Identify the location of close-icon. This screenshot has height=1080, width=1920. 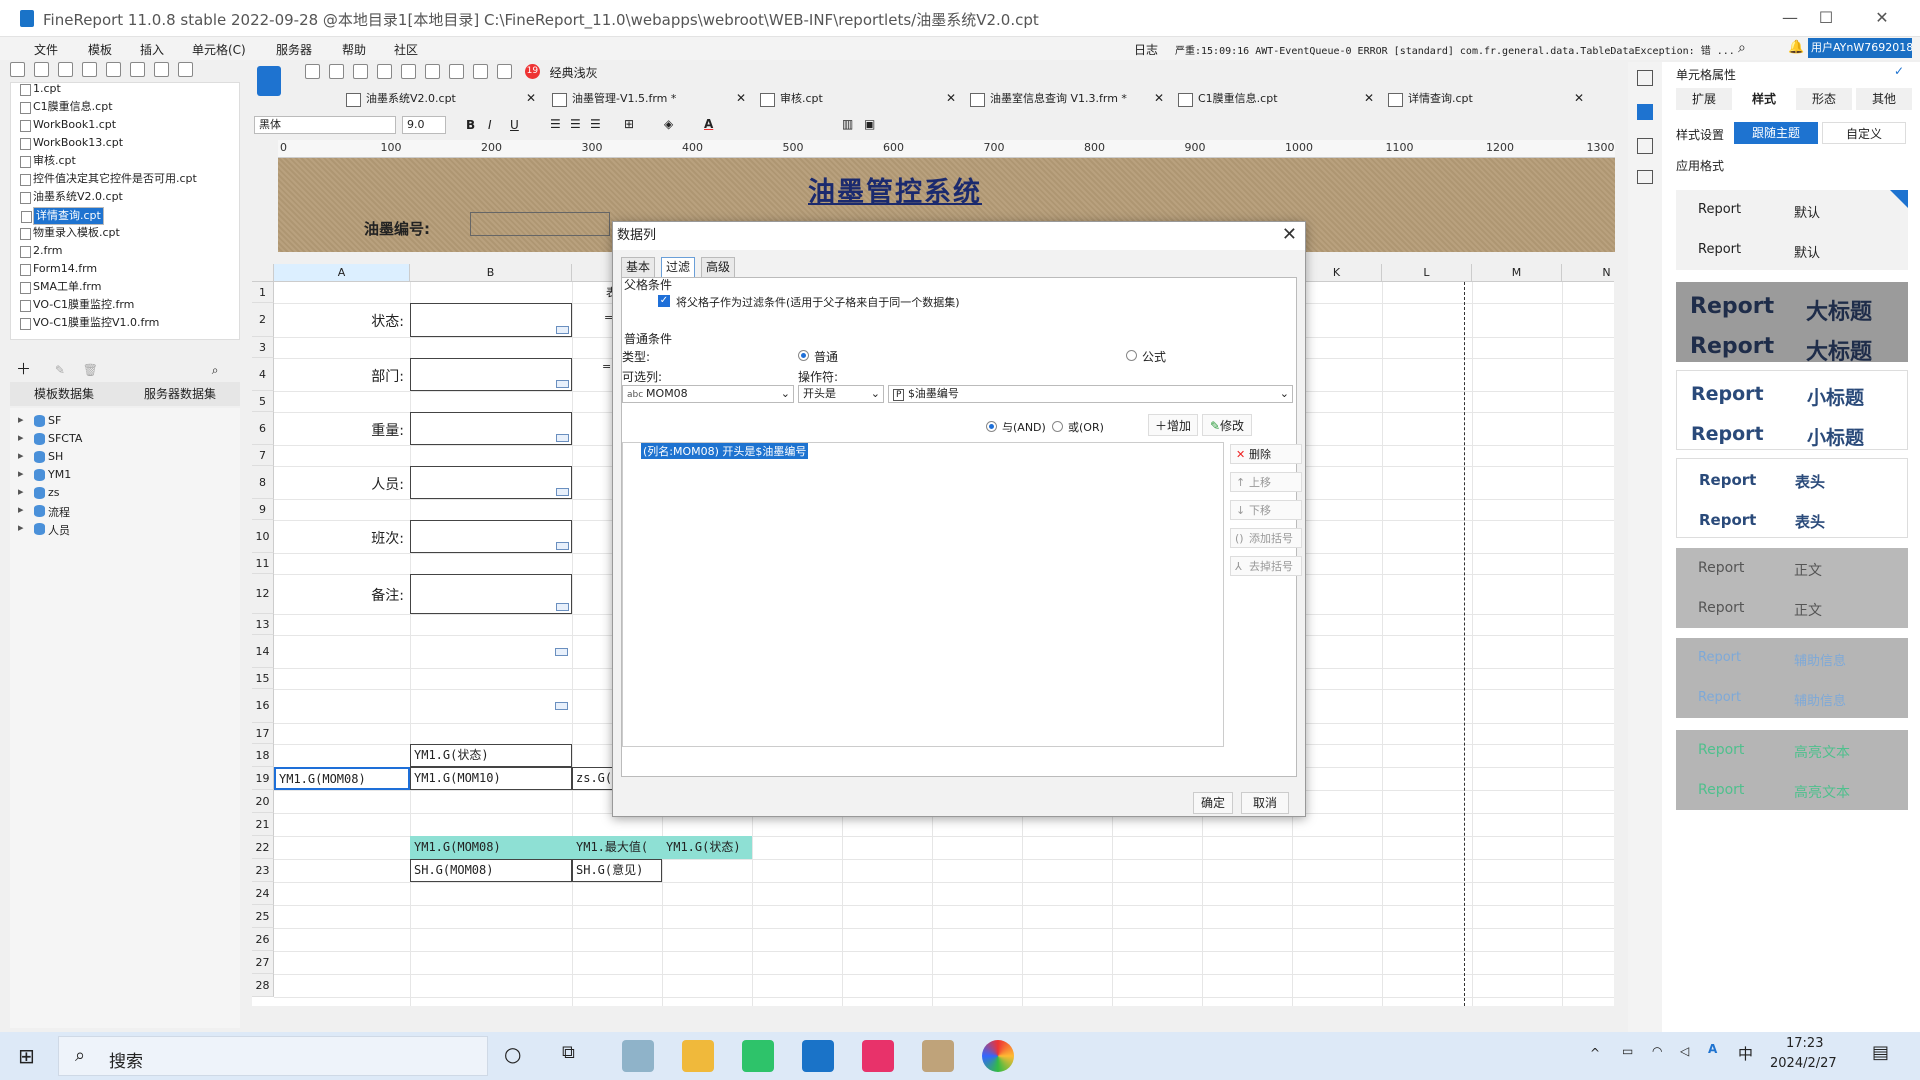
(185, 69).